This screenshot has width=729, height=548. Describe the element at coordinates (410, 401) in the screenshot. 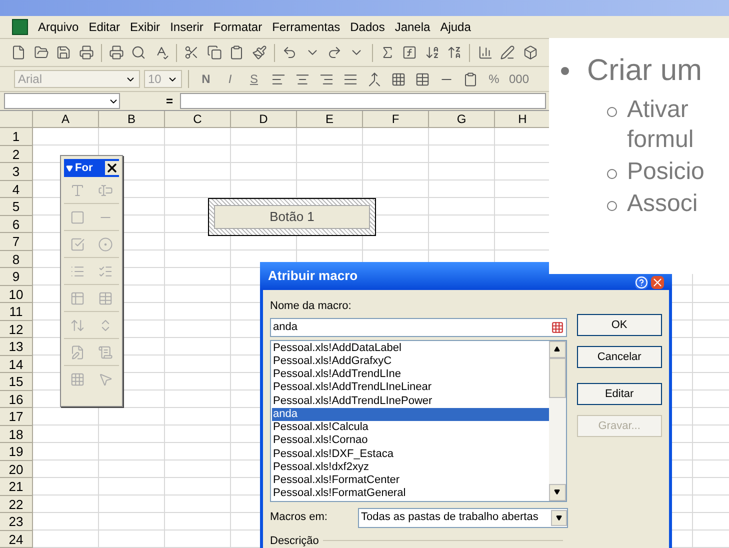

I see `macro-list-item: Pessoal.xls!AddTrendLInePower` at that location.